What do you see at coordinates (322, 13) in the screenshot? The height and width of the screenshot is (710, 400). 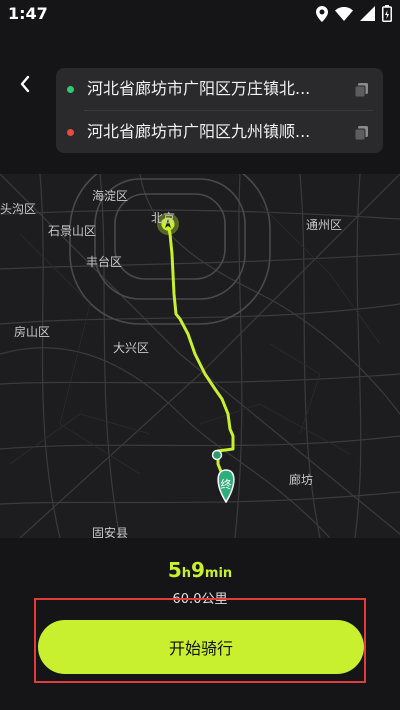 I see `location-icon` at bounding box center [322, 13].